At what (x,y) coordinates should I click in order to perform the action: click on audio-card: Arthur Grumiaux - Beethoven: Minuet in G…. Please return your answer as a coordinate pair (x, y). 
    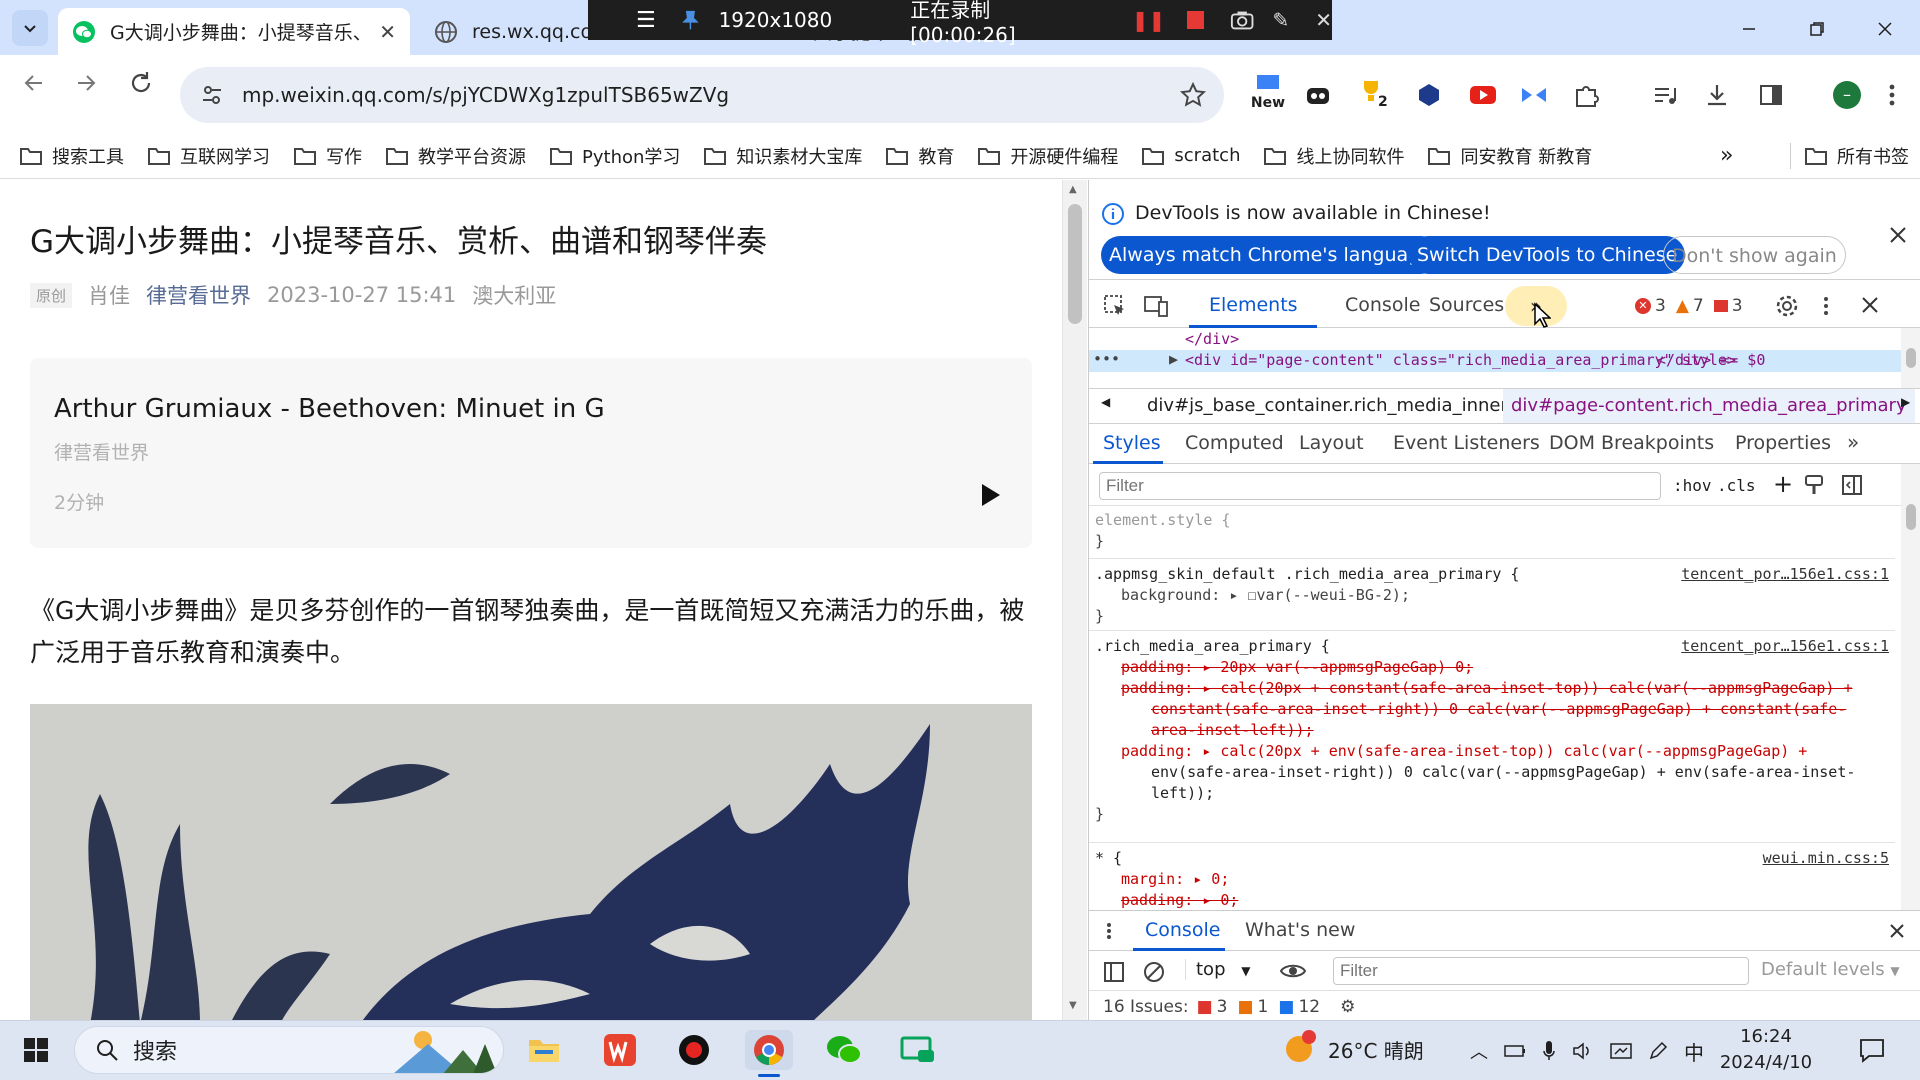
    Looking at the image, I should click on (531, 453).